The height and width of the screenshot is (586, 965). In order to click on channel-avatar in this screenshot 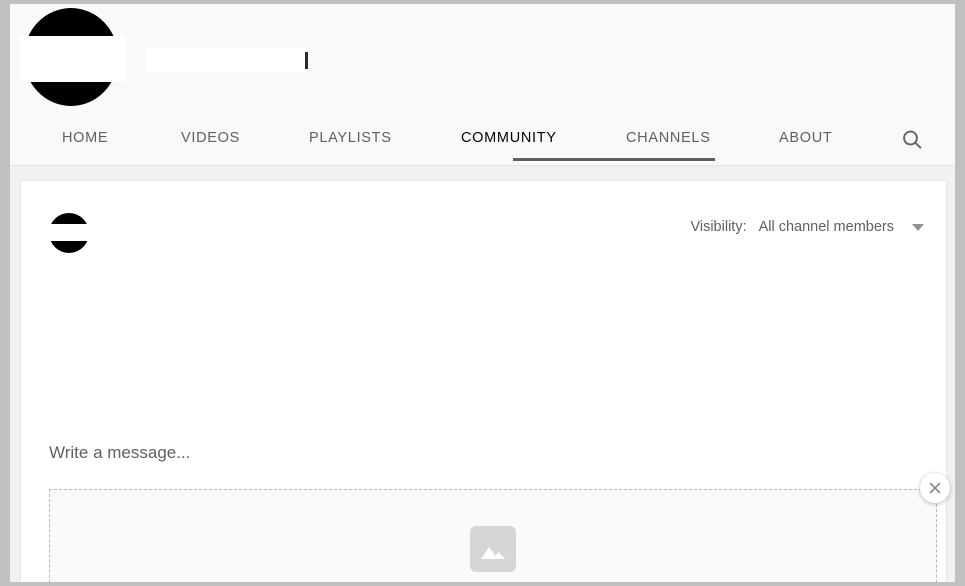, I will do `click(73, 59)`.